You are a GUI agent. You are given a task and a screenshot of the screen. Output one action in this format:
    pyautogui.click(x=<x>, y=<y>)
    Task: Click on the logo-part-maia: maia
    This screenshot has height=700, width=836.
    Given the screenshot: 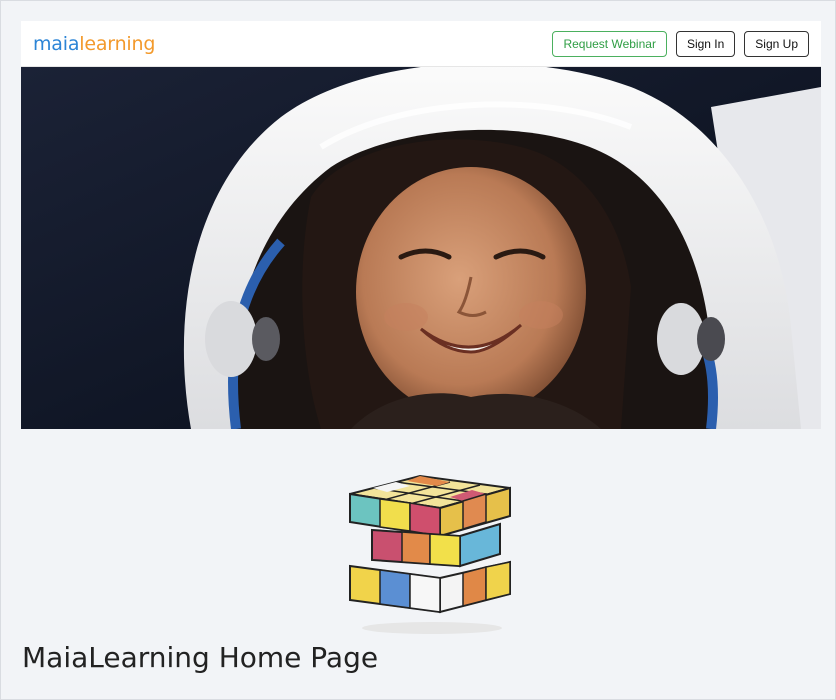 What is the action you would take?
    pyautogui.click(x=56, y=43)
    